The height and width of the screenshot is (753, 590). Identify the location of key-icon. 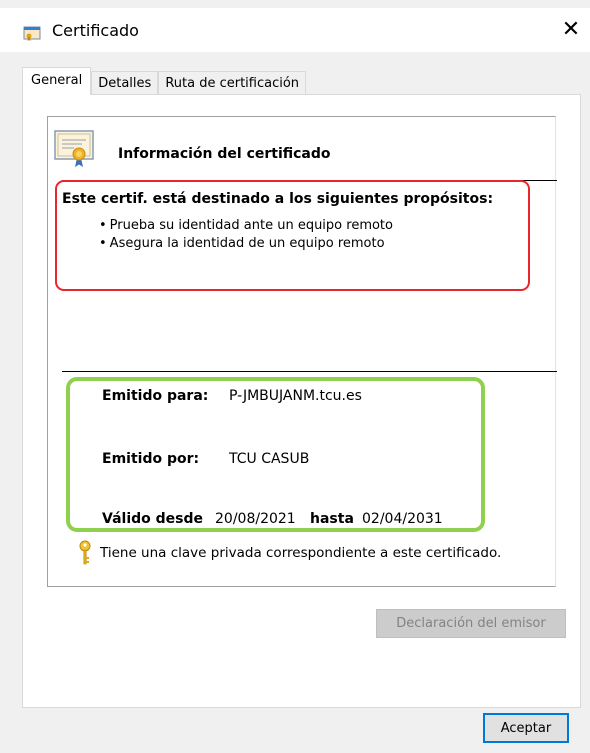
(85, 552).